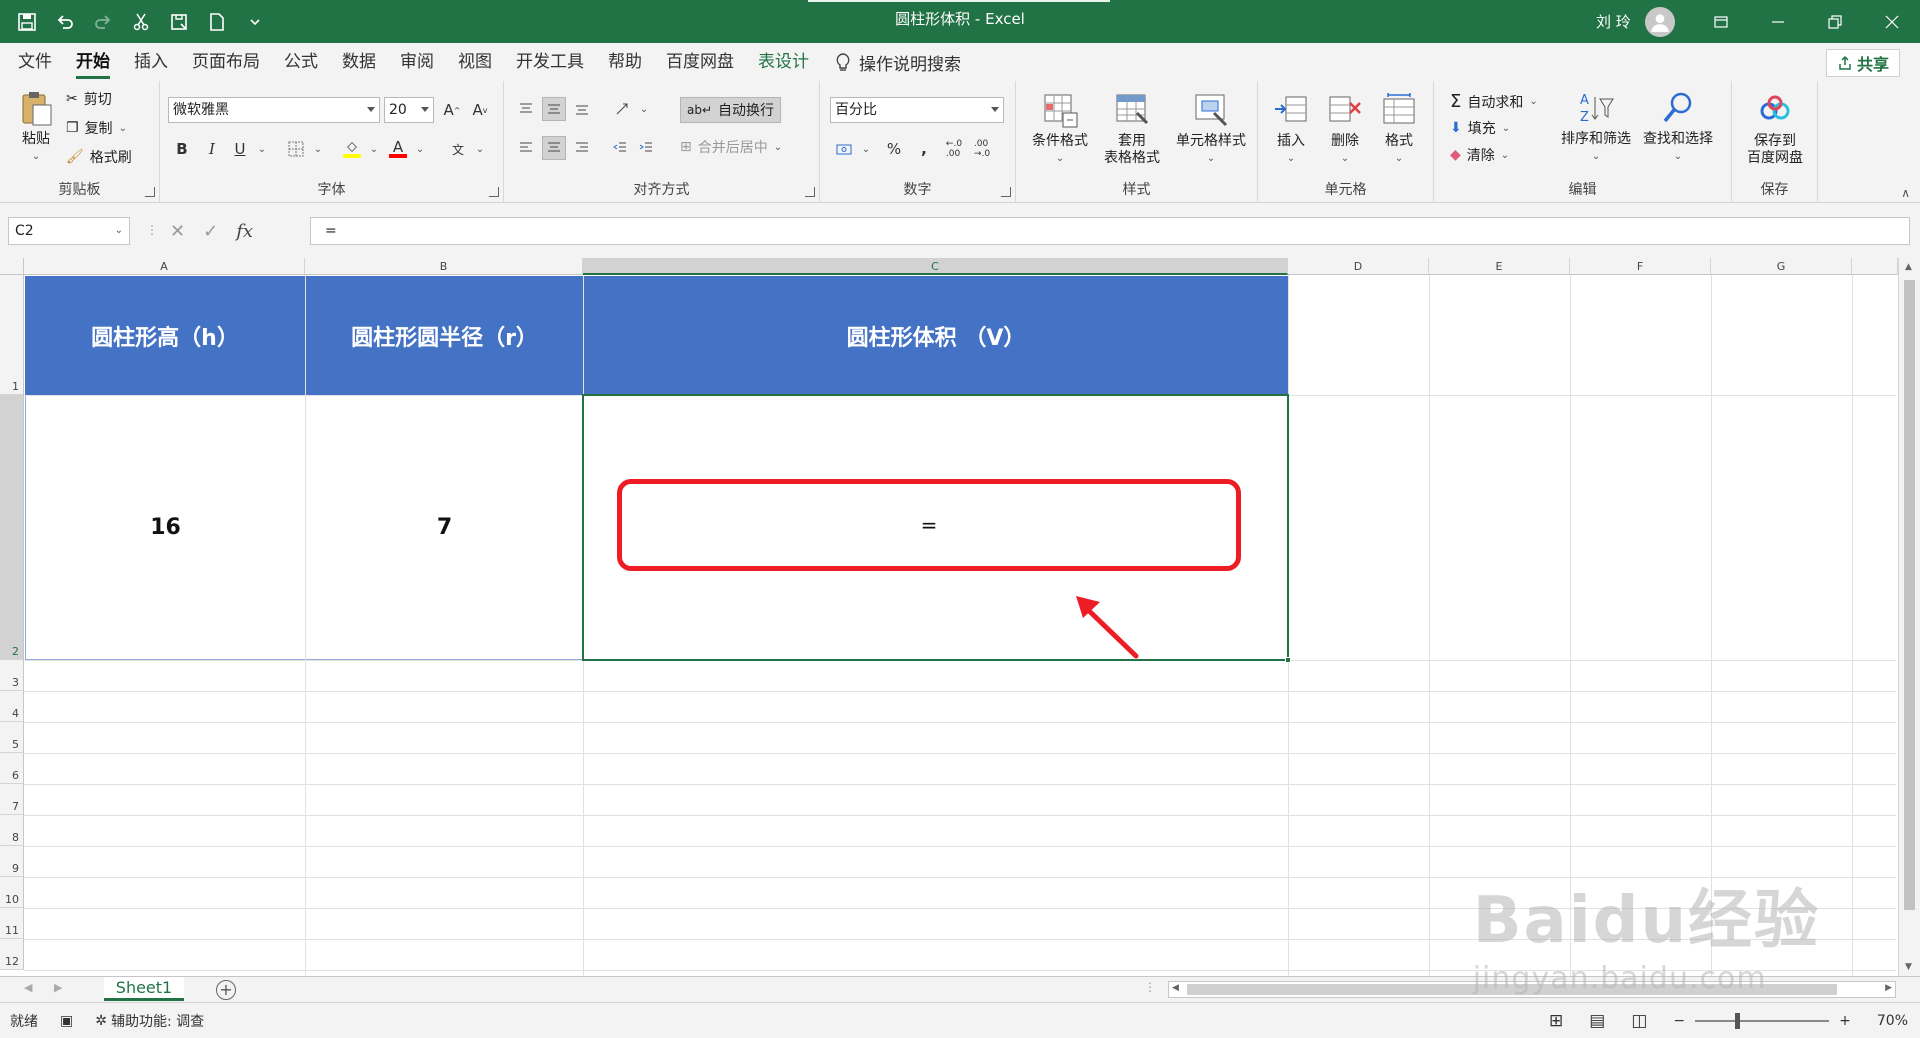 The width and height of the screenshot is (1920, 1038). I want to click on row-header-1: 1, so click(12, 335).